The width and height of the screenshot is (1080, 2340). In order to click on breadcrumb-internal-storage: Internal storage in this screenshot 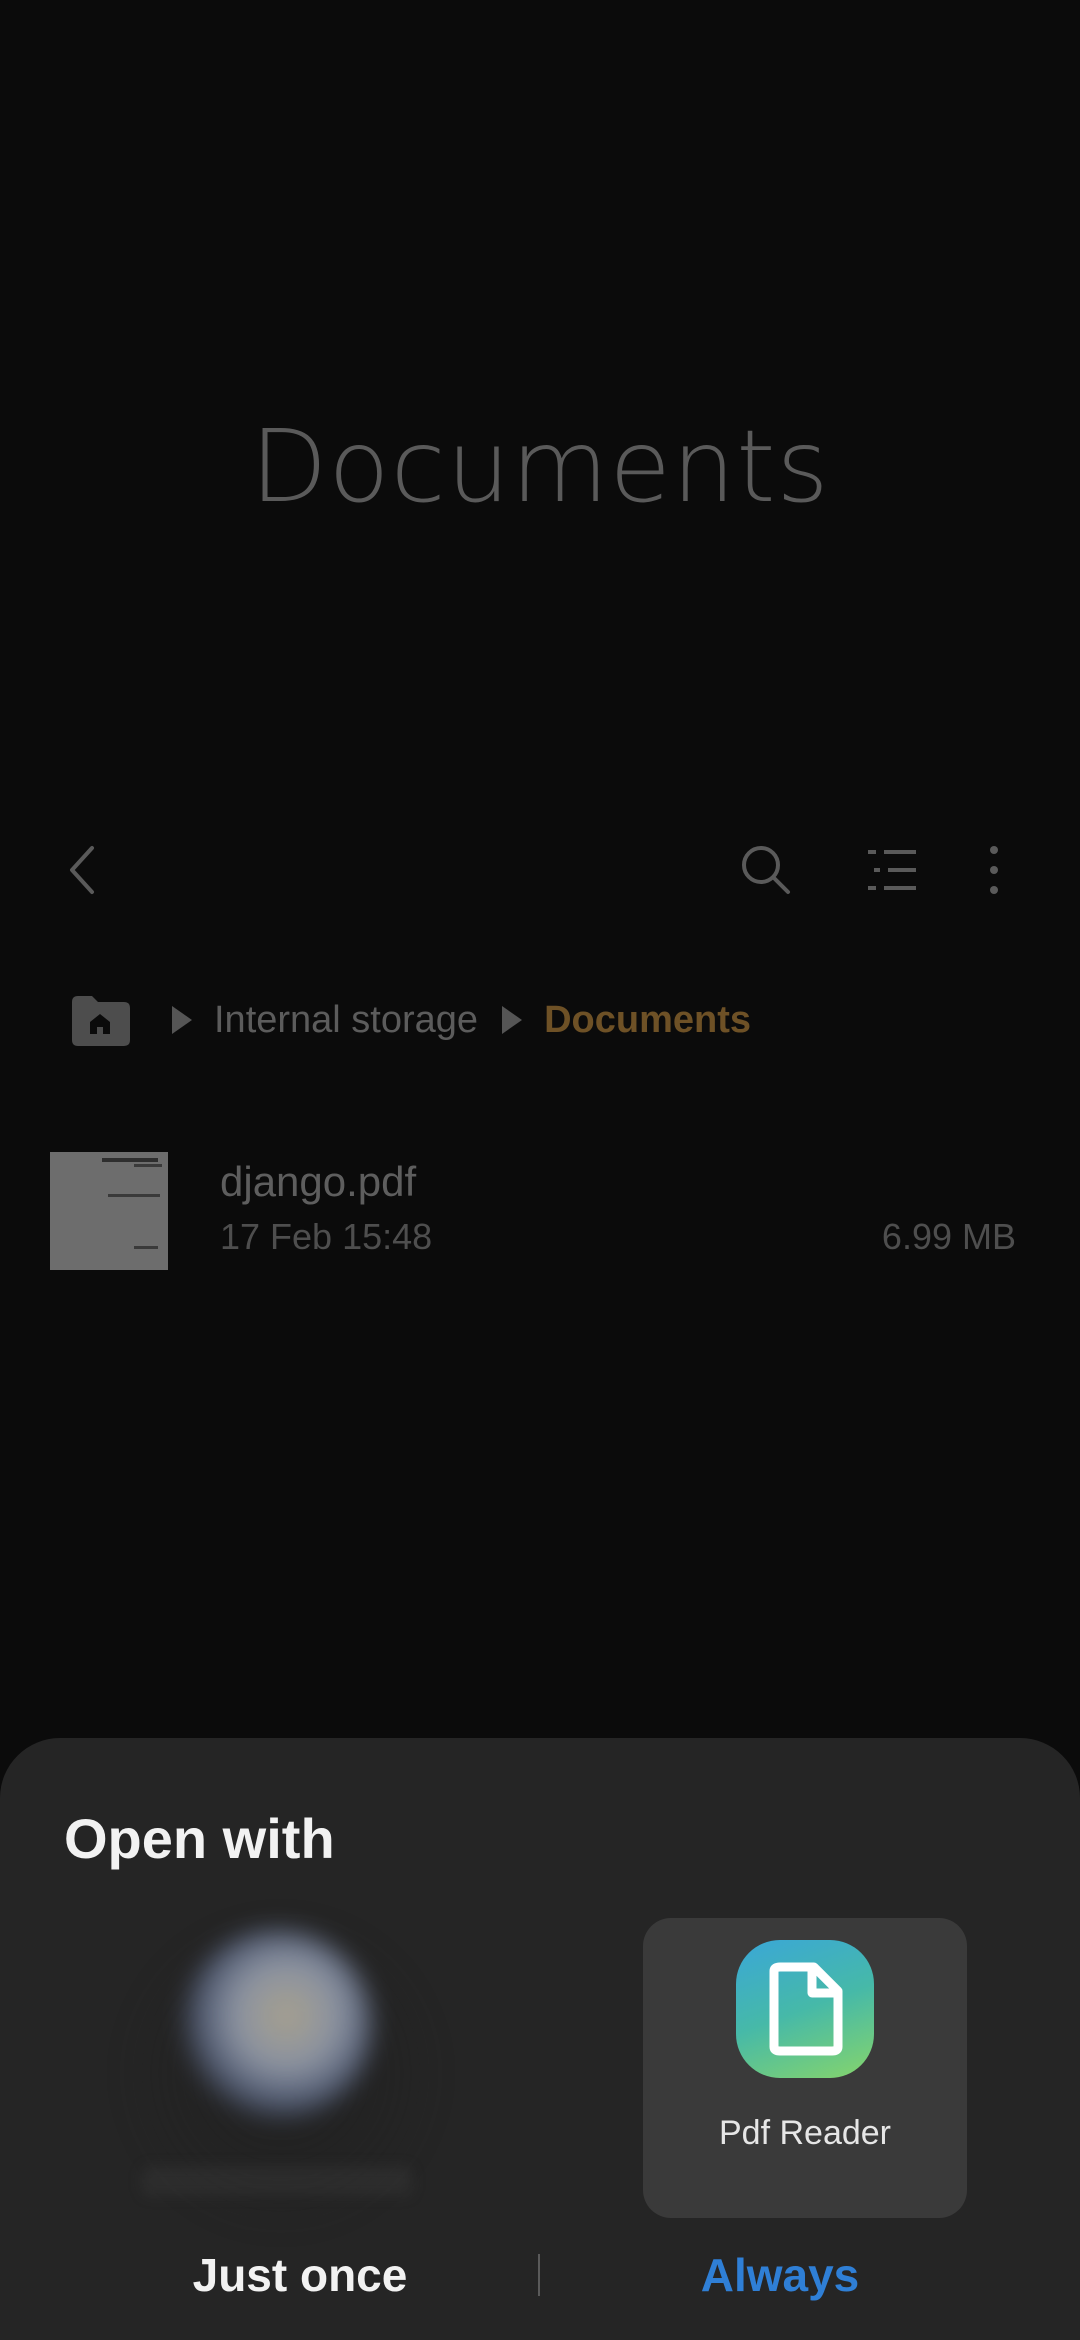, I will do `click(346, 1020)`.